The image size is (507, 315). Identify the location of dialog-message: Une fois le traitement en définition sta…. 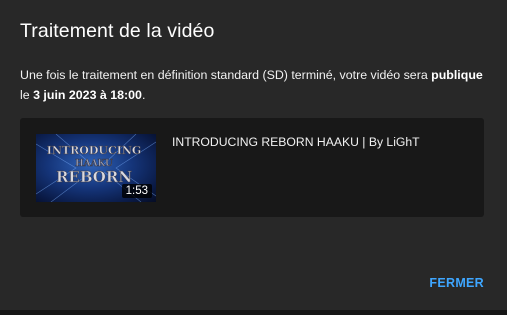
(255, 85).